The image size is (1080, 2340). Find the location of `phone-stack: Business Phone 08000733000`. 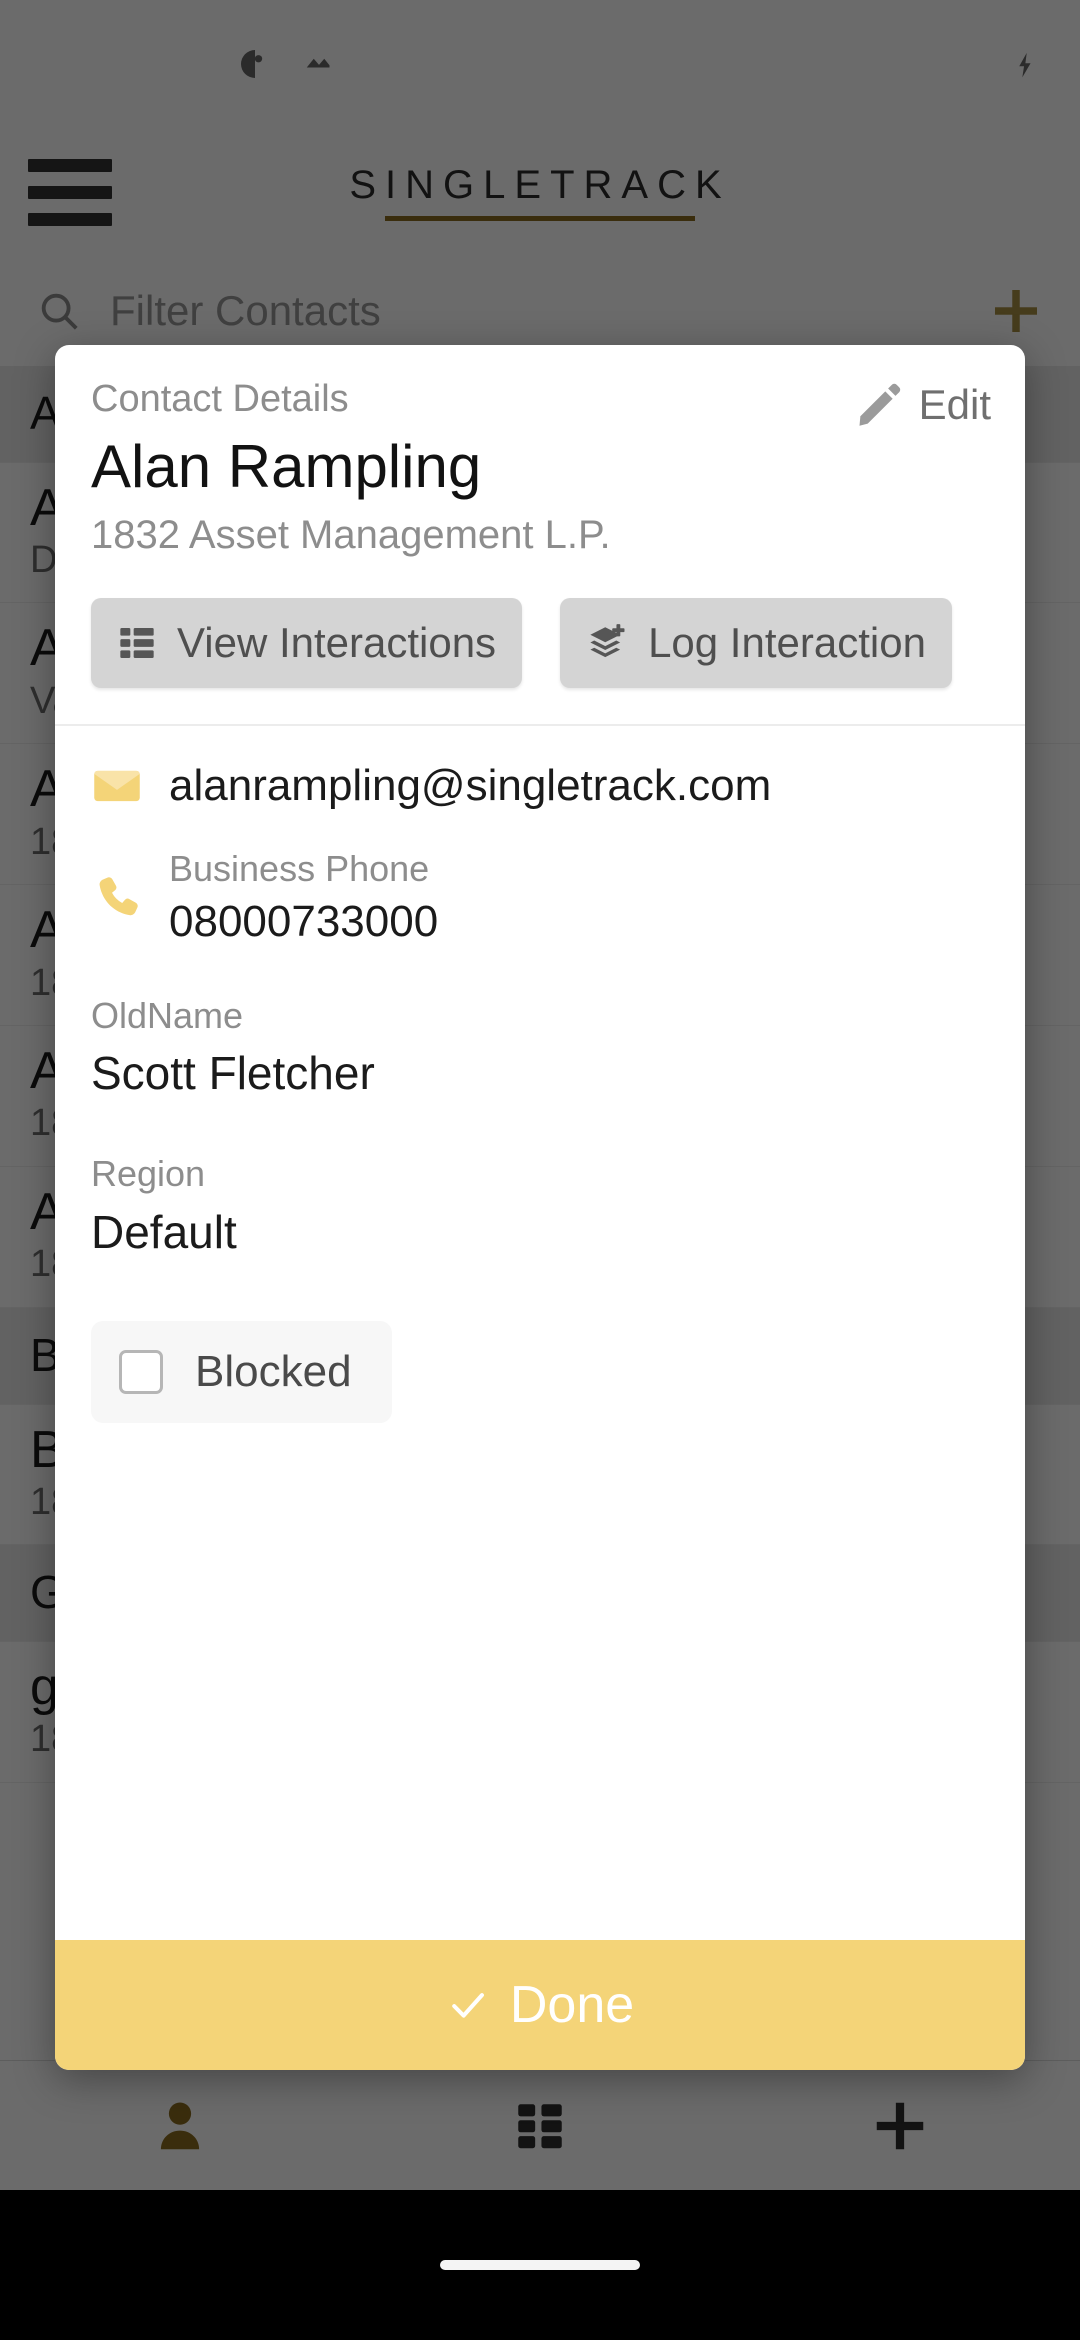

phone-stack: Business Phone 08000733000 is located at coordinates (303, 898).